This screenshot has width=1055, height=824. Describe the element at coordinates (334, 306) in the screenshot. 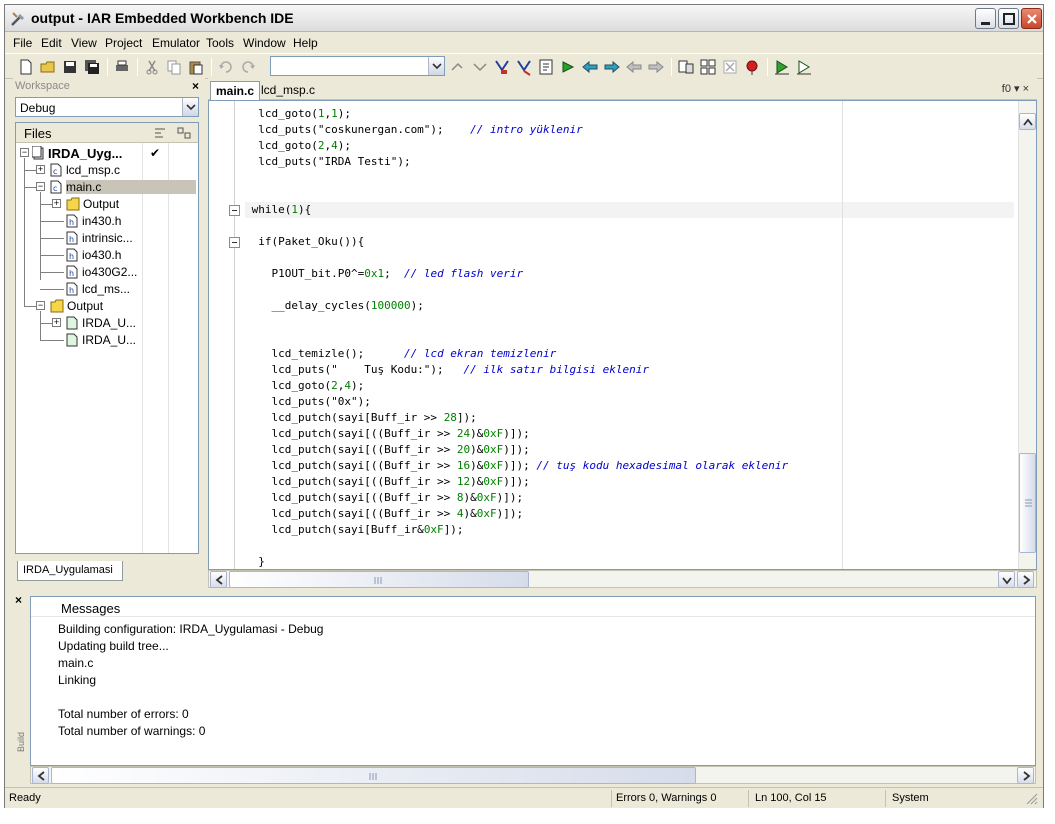

I see `code-line: __delay_cycles(100000);` at that location.